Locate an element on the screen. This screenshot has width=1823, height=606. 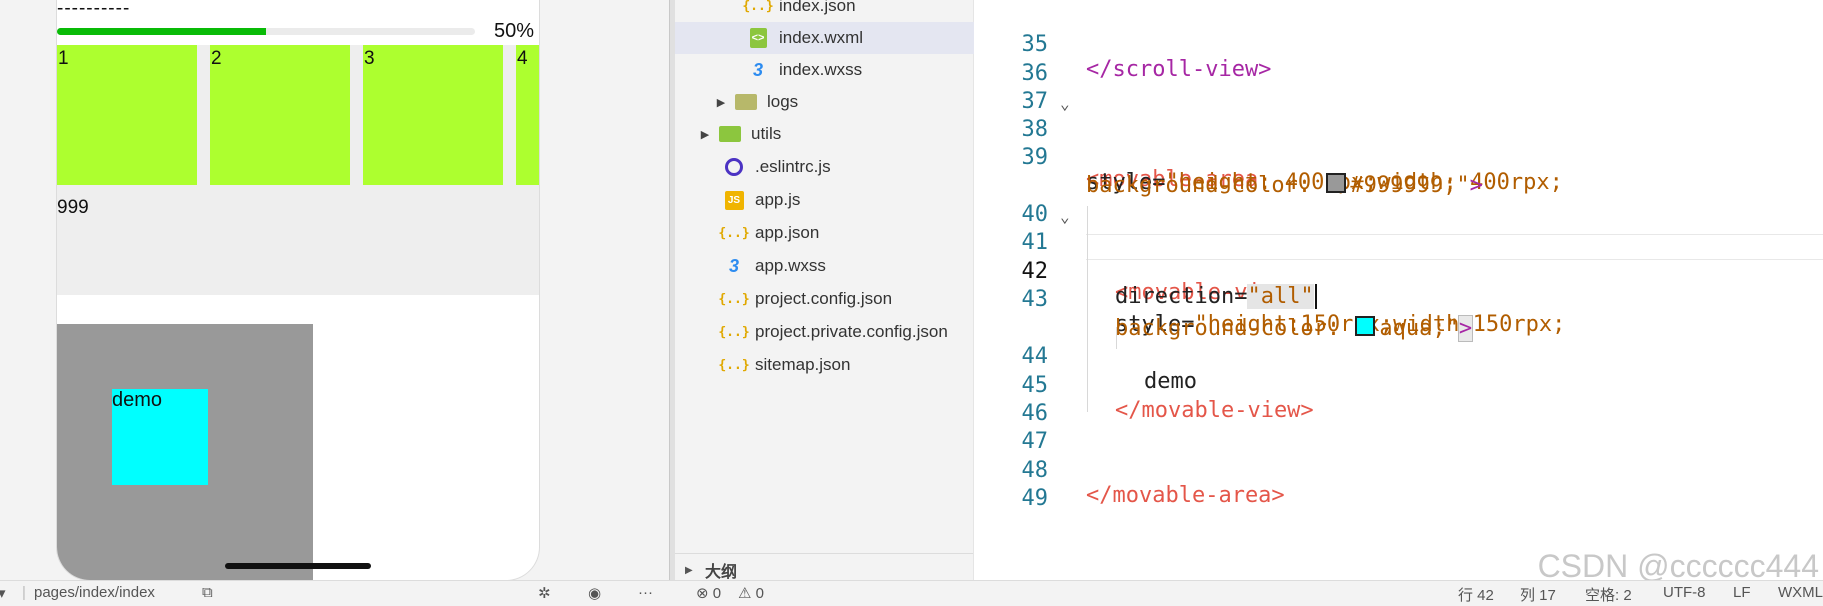
error-count: ⊗ 0 is located at coordinates (708, 593).